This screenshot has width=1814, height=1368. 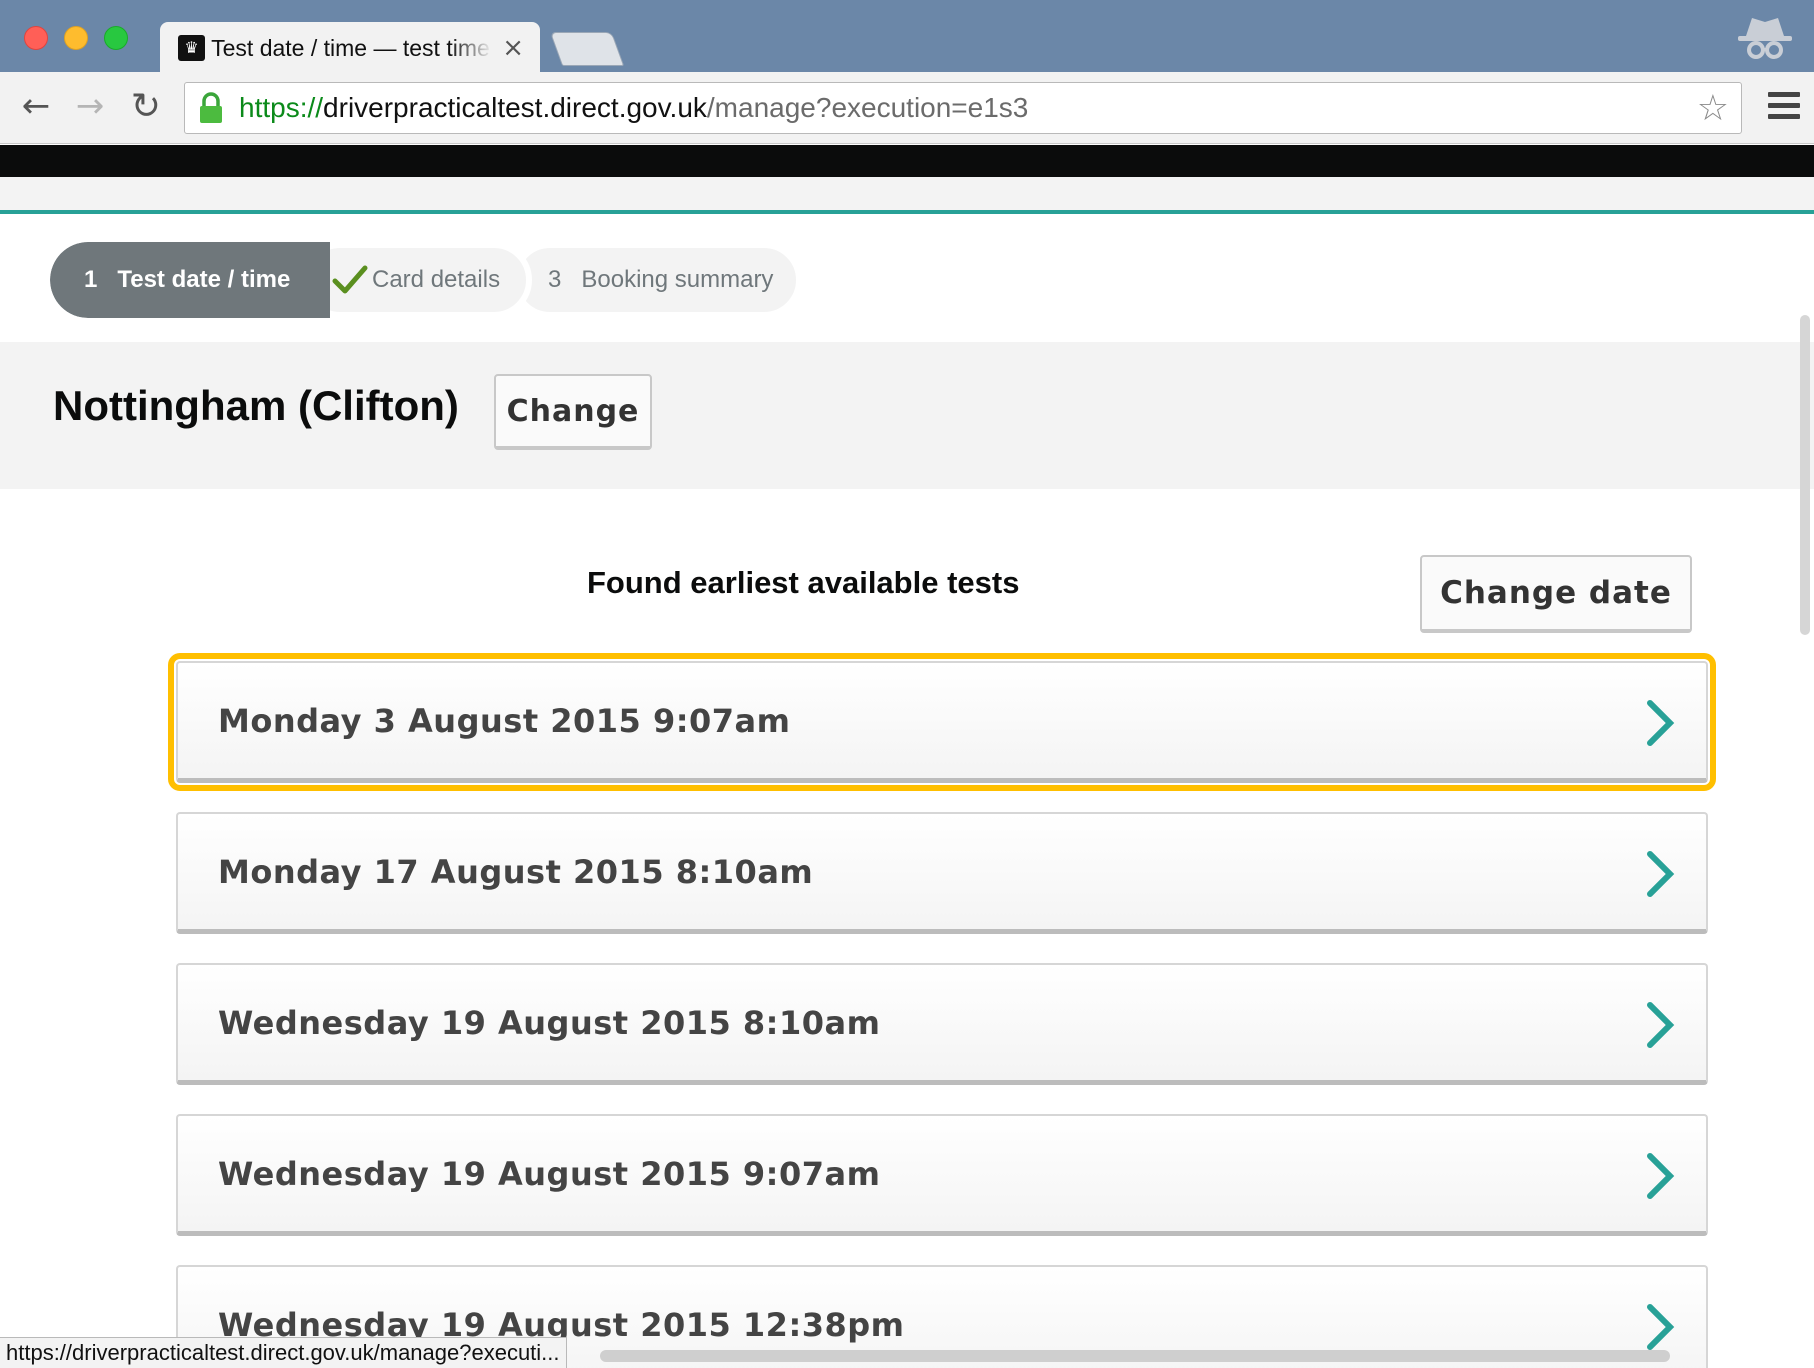 What do you see at coordinates (549, 1022) in the screenshot?
I see `slot-label: Wednesday 19 August 2015 8:10am` at bounding box center [549, 1022].